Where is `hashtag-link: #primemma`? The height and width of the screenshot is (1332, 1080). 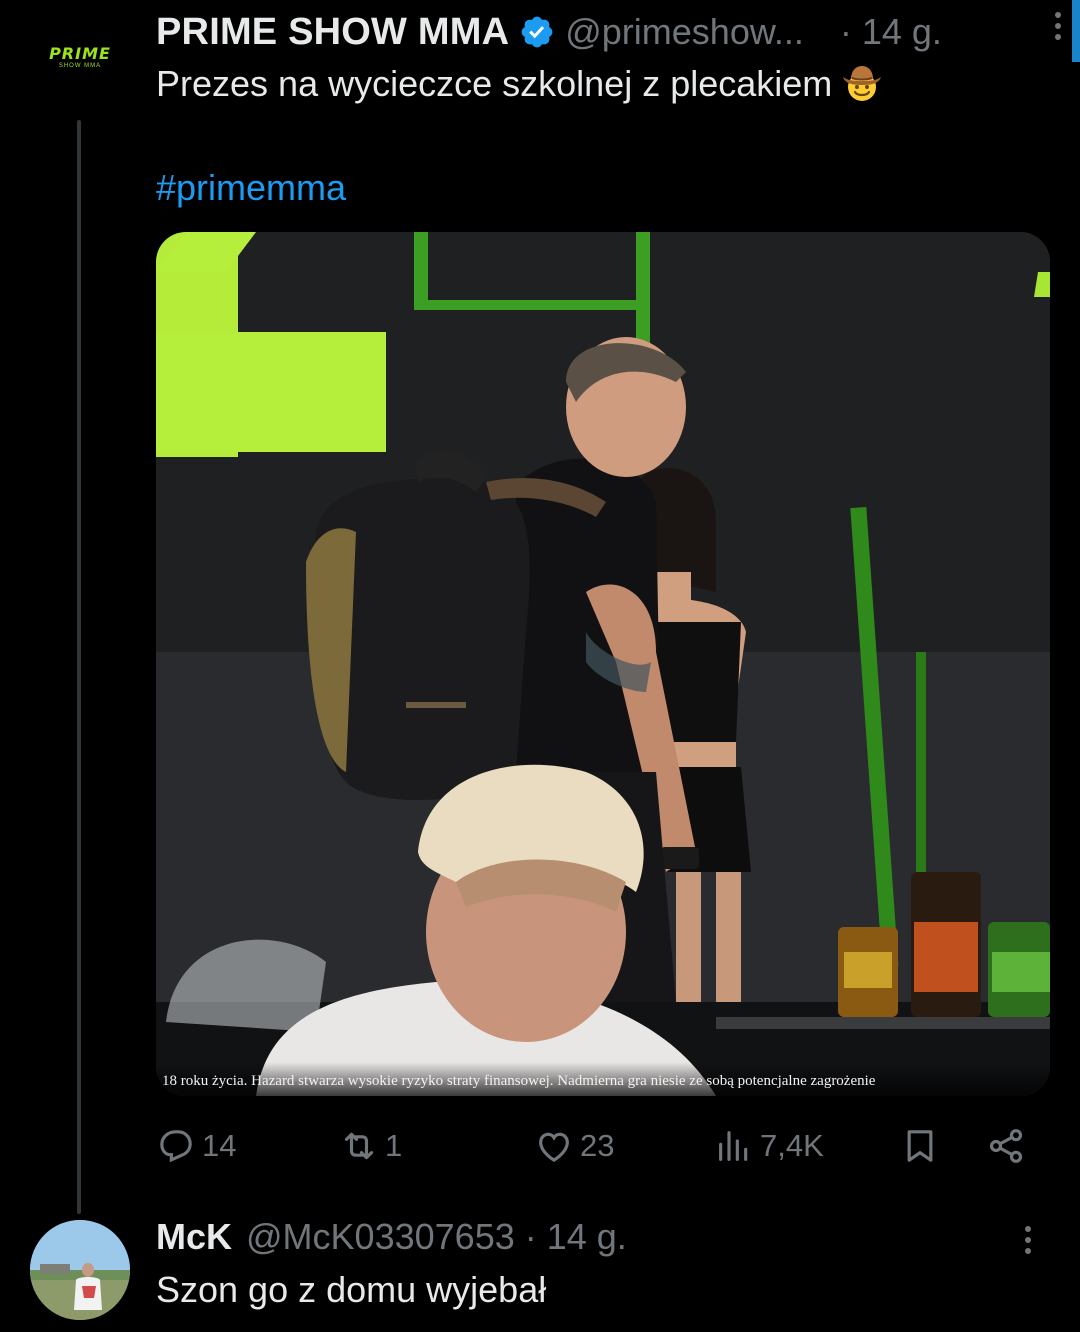 hashtag-link: #primemma is located at coordinates (251, 188).